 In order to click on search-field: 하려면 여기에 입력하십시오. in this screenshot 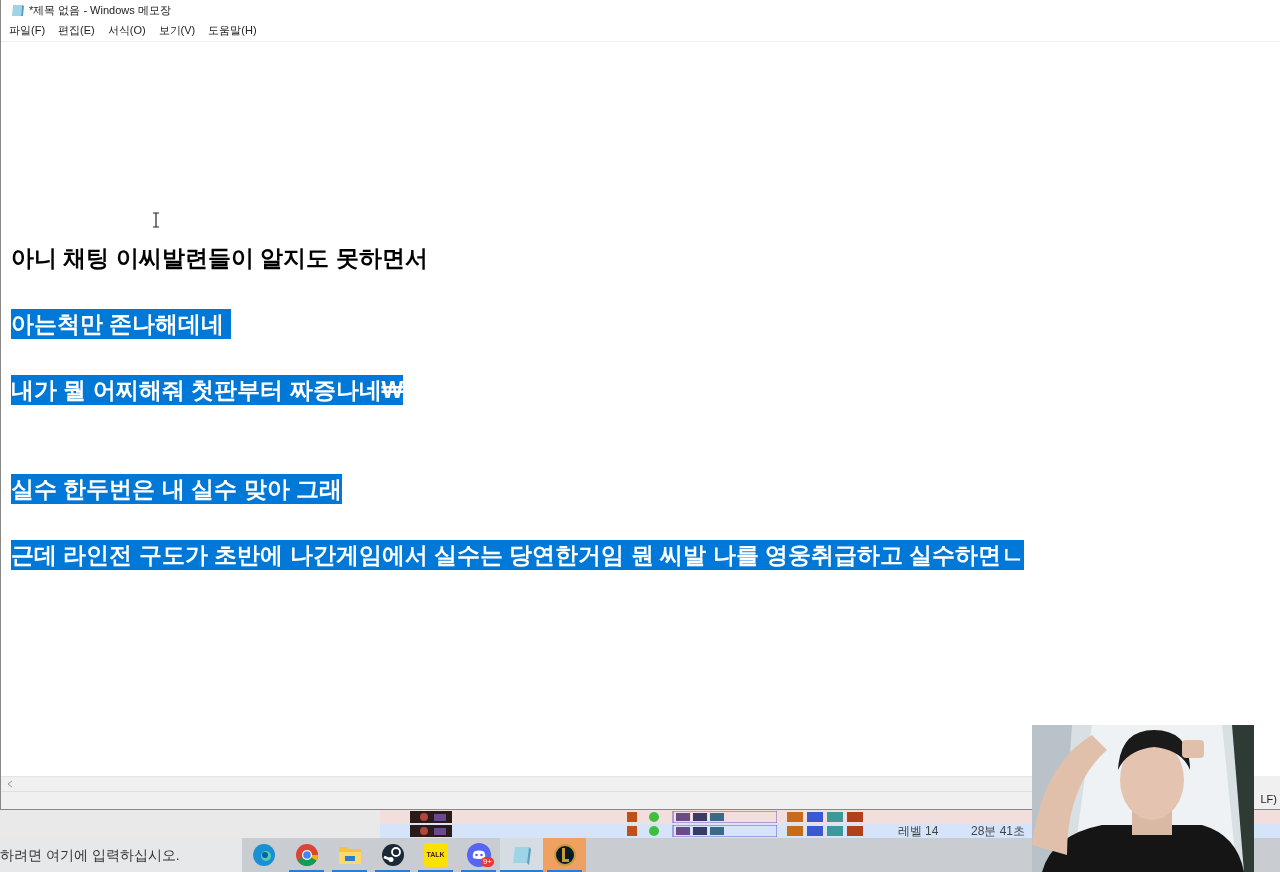, I will do `click(121, 855)`.